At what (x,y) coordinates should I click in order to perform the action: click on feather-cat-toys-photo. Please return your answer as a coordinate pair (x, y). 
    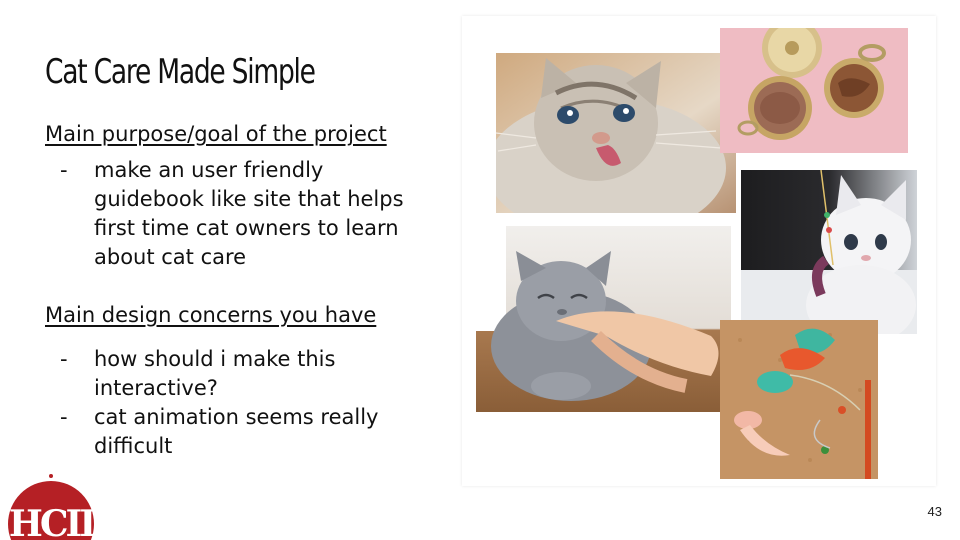
    Looking at the image, I should click on (799, 399).